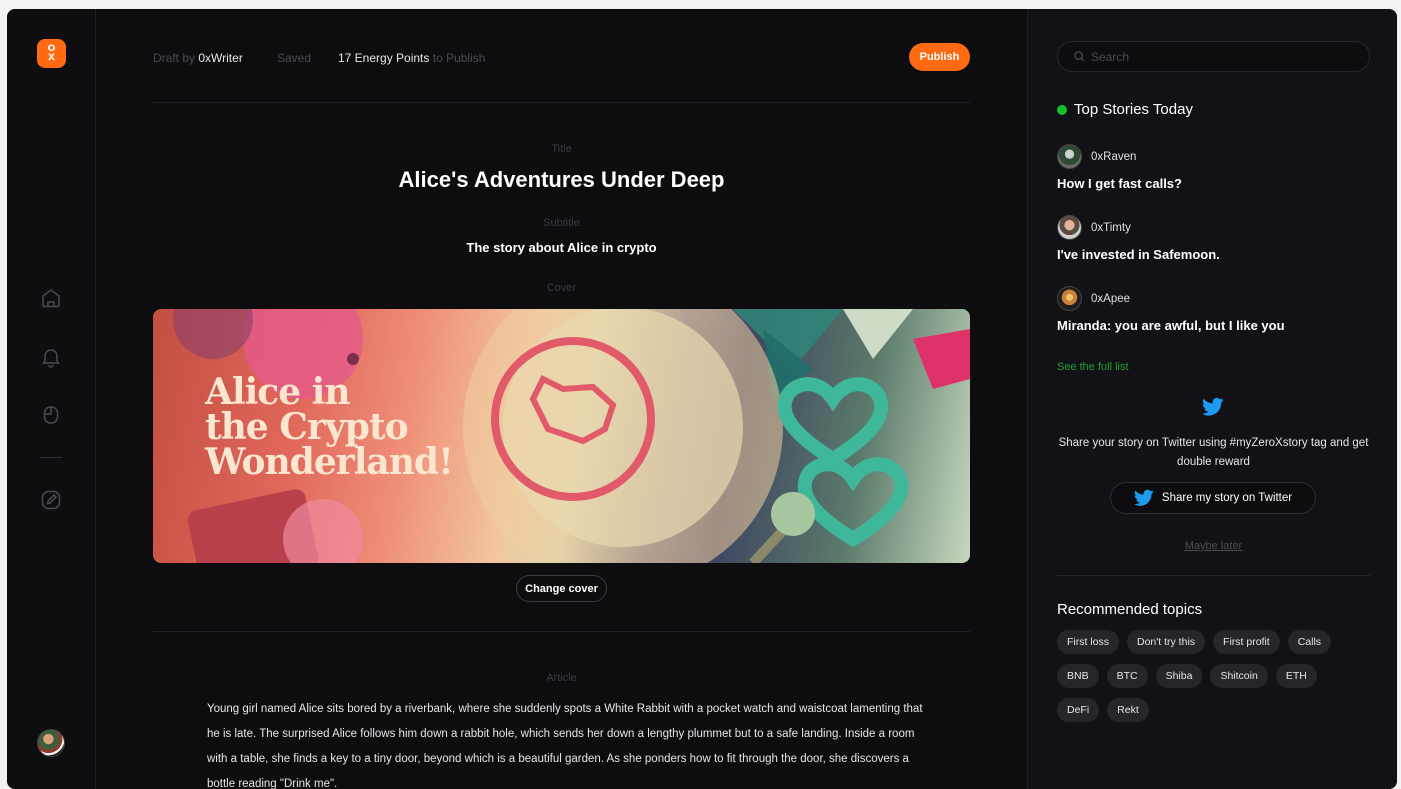  I want to click on share-button-label: Share my story on Twitter, so click(1227, 498).